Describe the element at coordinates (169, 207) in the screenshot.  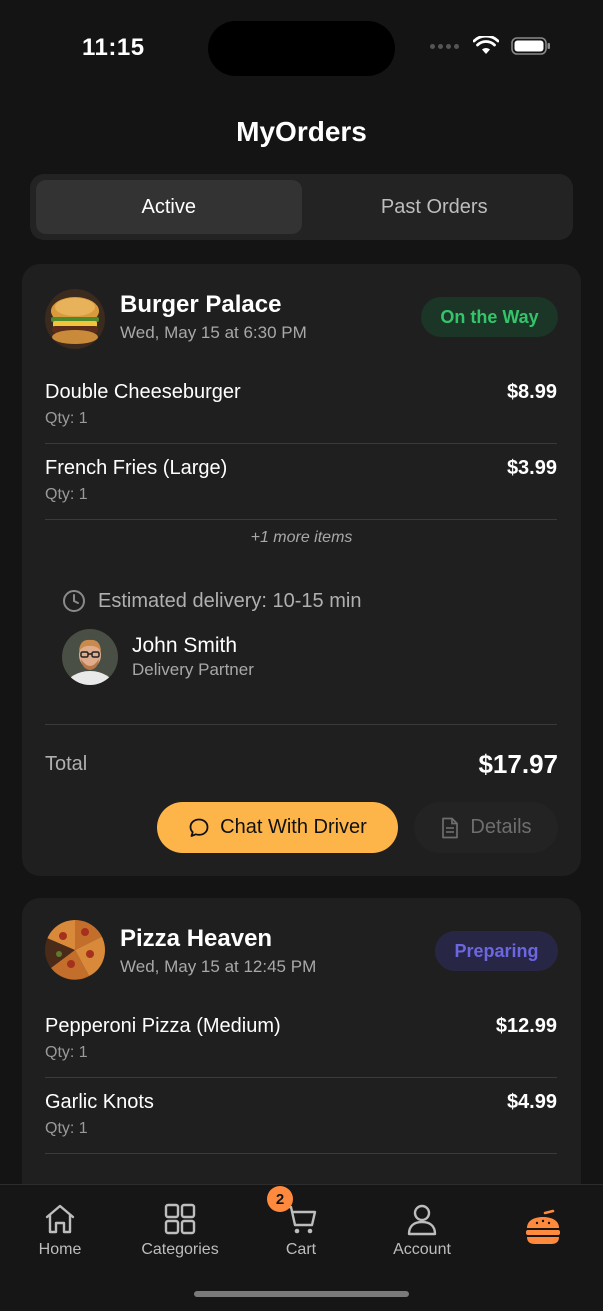
I see `tab-active: Active` at that location.